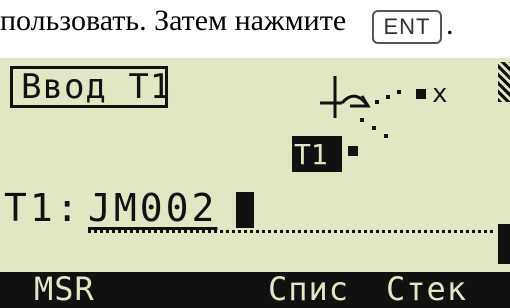 This screenshot has height=308, width=510. I want to click on softkey-msr: MSR, so click(64, 289).